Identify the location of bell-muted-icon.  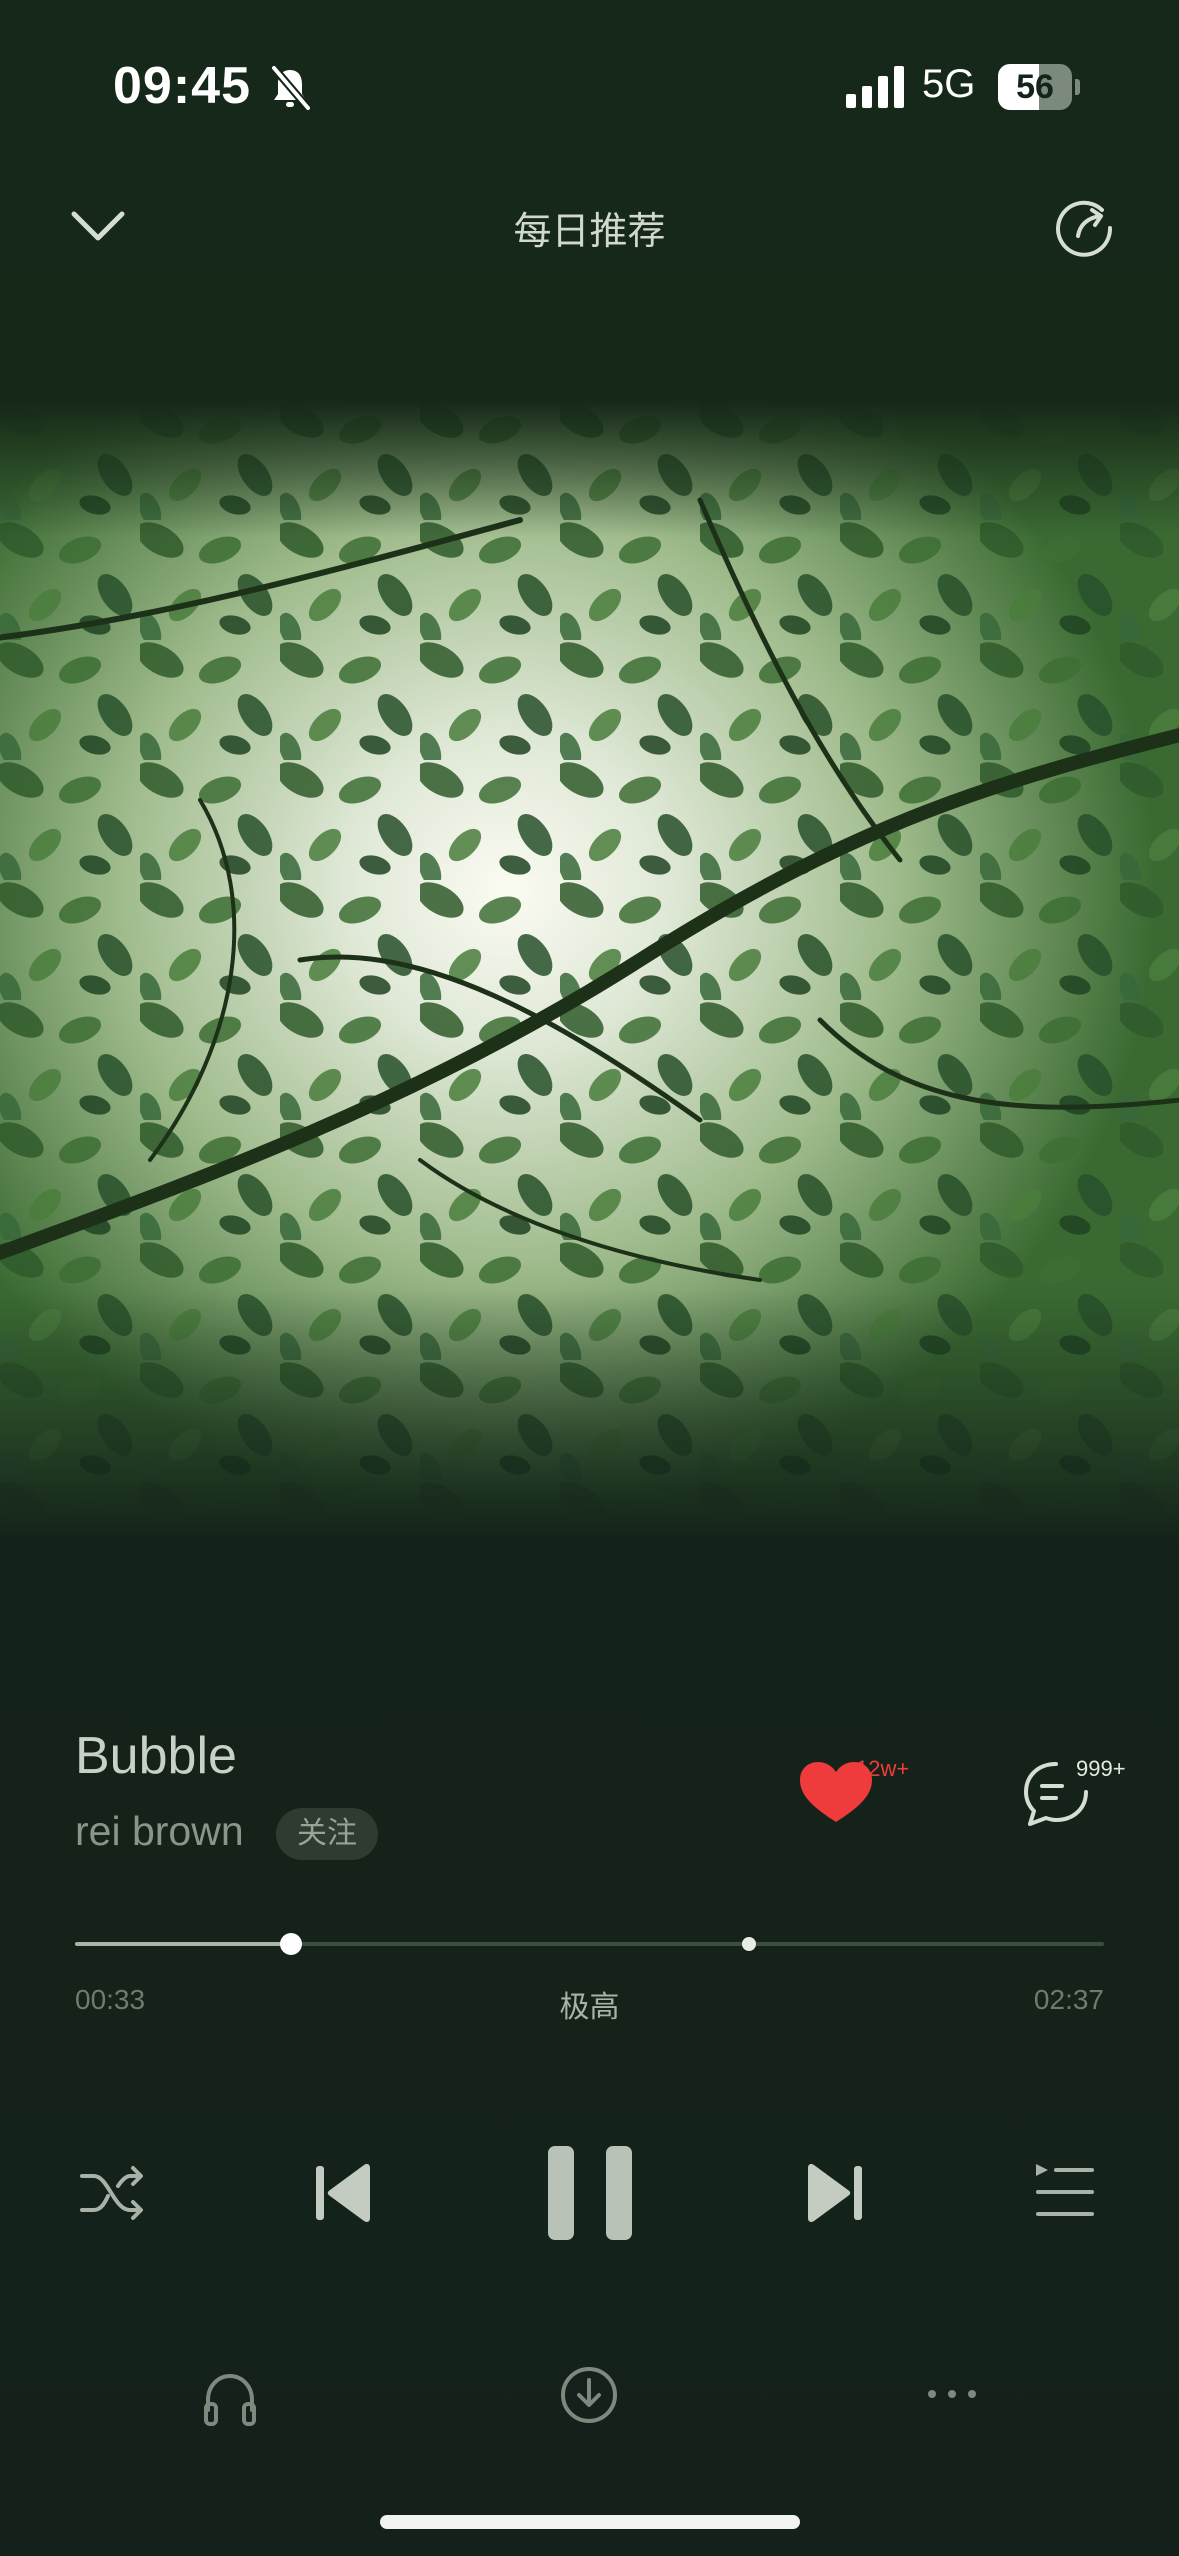
(291, 88).